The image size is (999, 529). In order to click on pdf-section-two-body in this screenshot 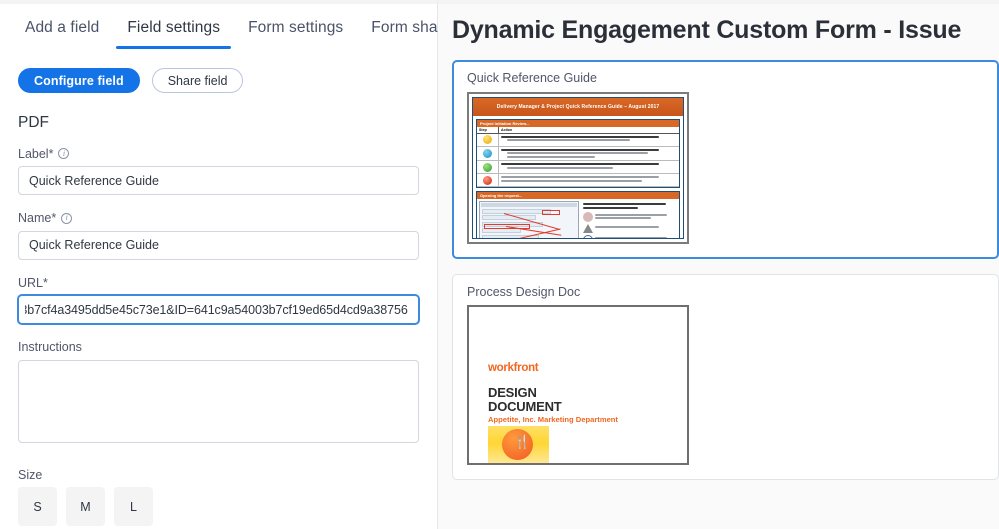, I will do `click(578, 218)`.